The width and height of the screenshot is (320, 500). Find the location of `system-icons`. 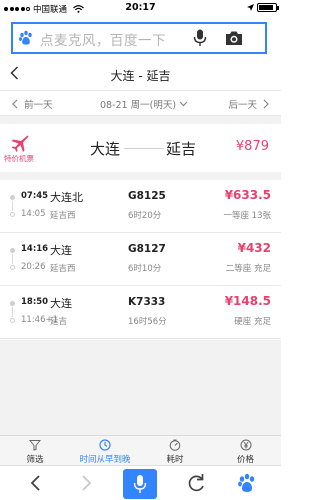

system-icons is located at coordinates (263, 7).